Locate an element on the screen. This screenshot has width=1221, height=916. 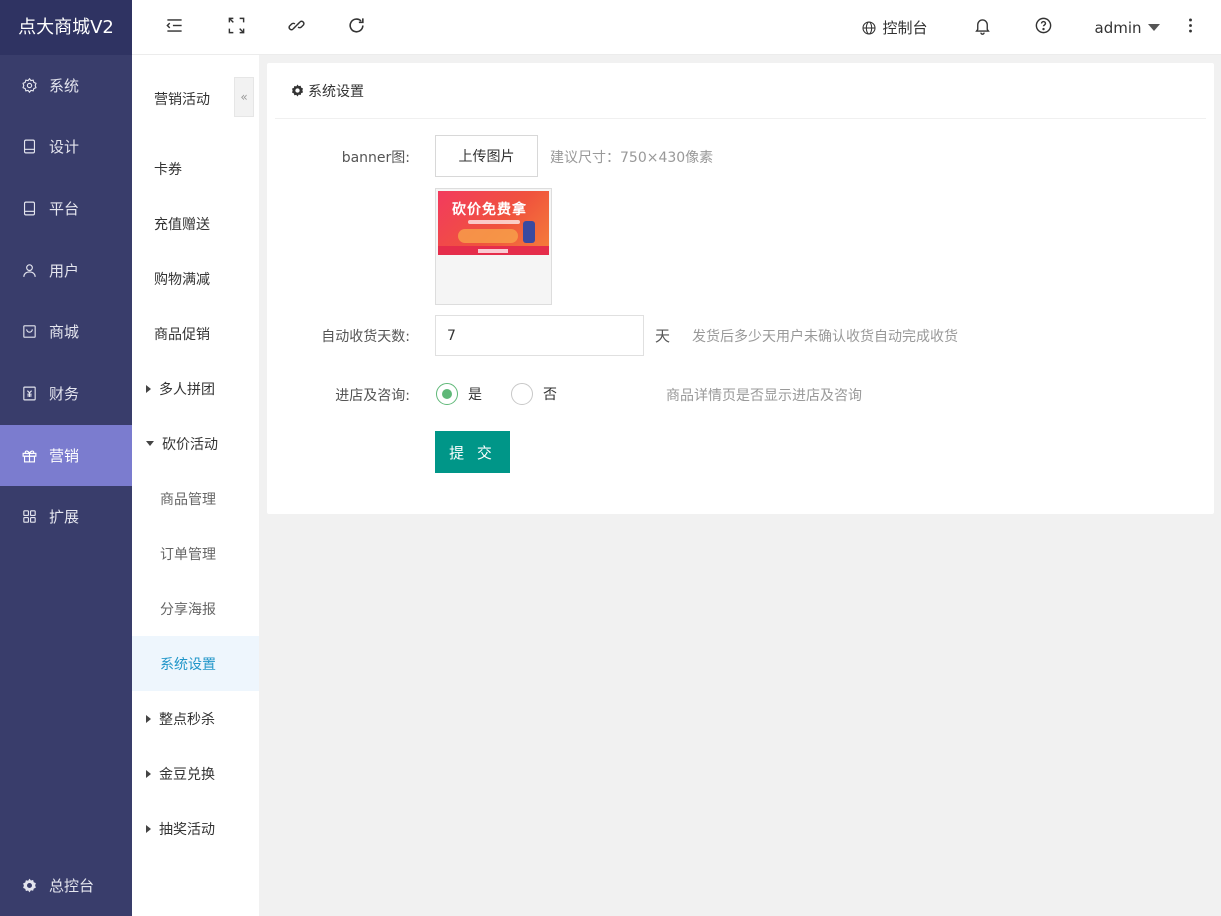
double-chevron-left-icon: « is located at coordinates (244, 97).